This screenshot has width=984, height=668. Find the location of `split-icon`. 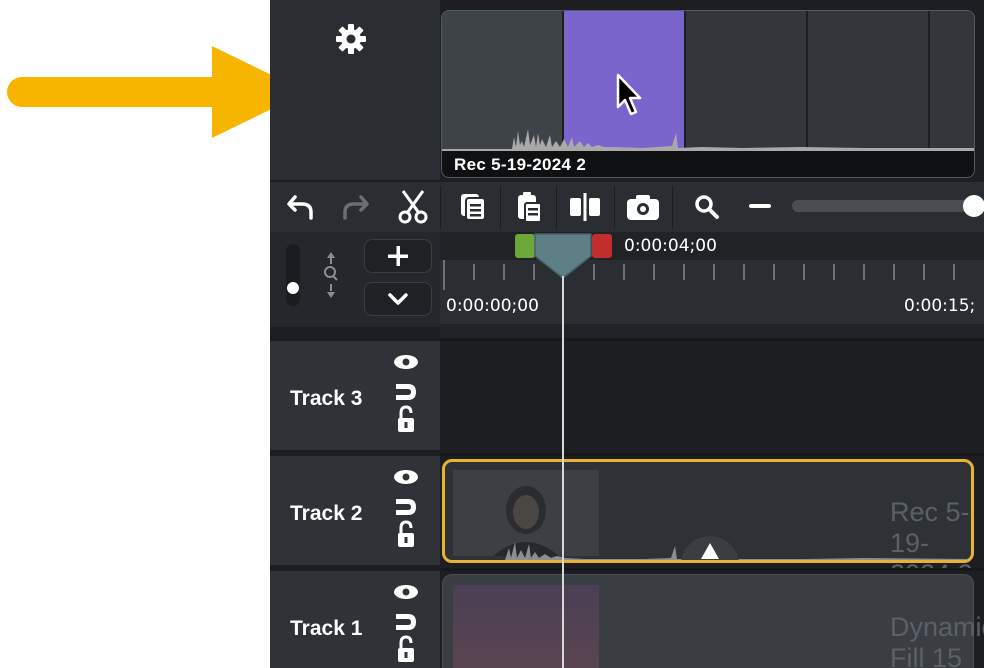

split-icon is located at coordinates (585, 207).